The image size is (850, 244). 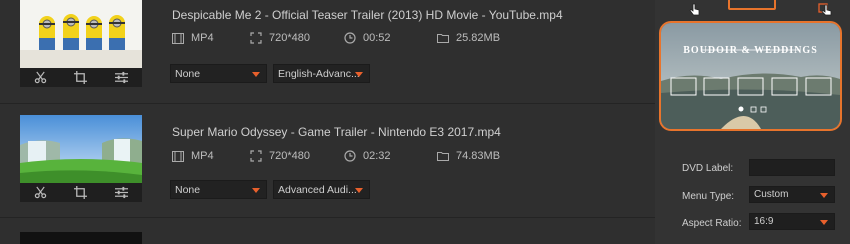 I want to click on duration-value: 00:52, so click(x=377, y=38).